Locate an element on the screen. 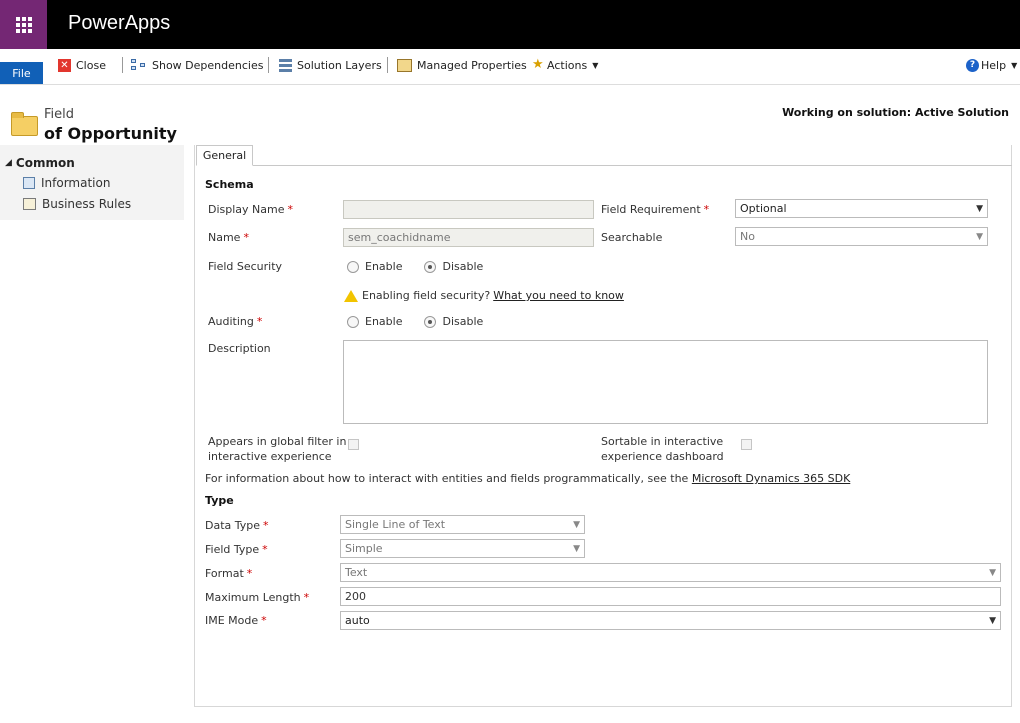 The width and height of the screenshot is (1020, 723). global-filter-label-line2: interactive experience is located at coordinates (270, 456).